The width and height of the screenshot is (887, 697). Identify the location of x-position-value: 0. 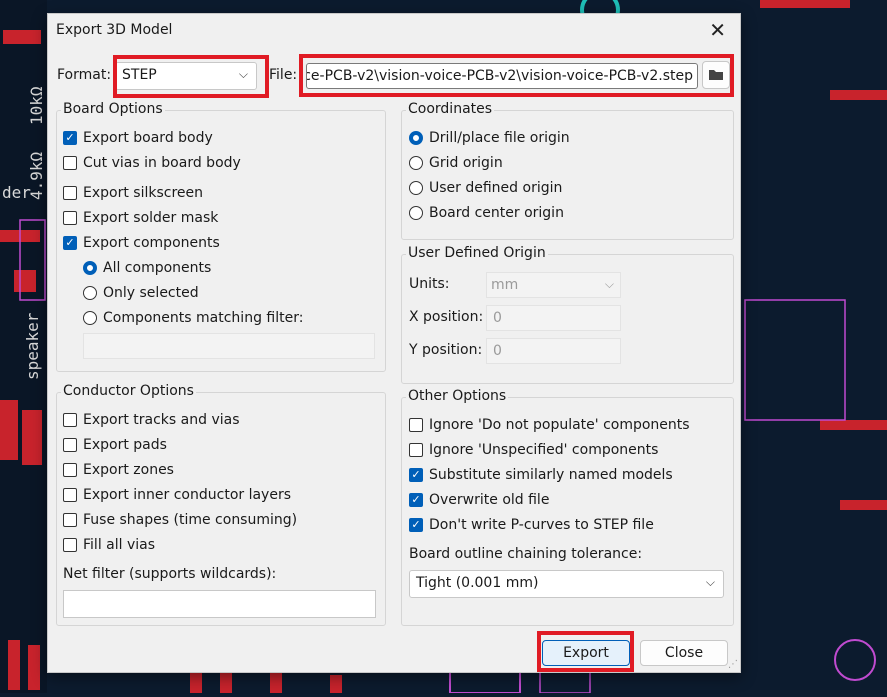
(497, 318).